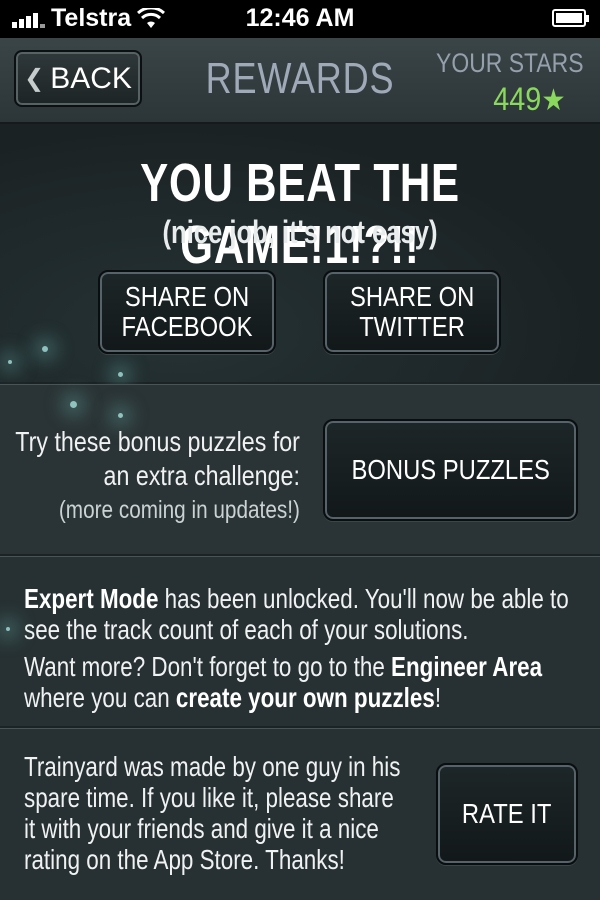  What do you see at coordinates (100, 697) in the screenshot?
I see `engineer-line2-text: where you can` at bounding box center [100, 697].